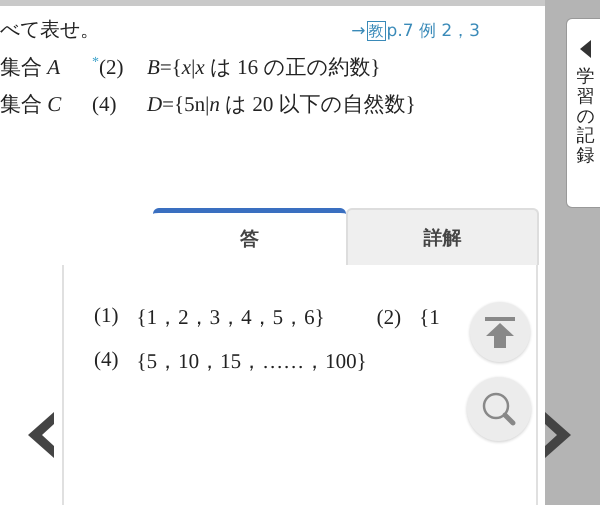 The height and width of the screenshot is (505, 600). What do you see at coordinates (585, 49) in the screenshot?
I see `collapse-triangle-icon` at bounding box center [585, 49].